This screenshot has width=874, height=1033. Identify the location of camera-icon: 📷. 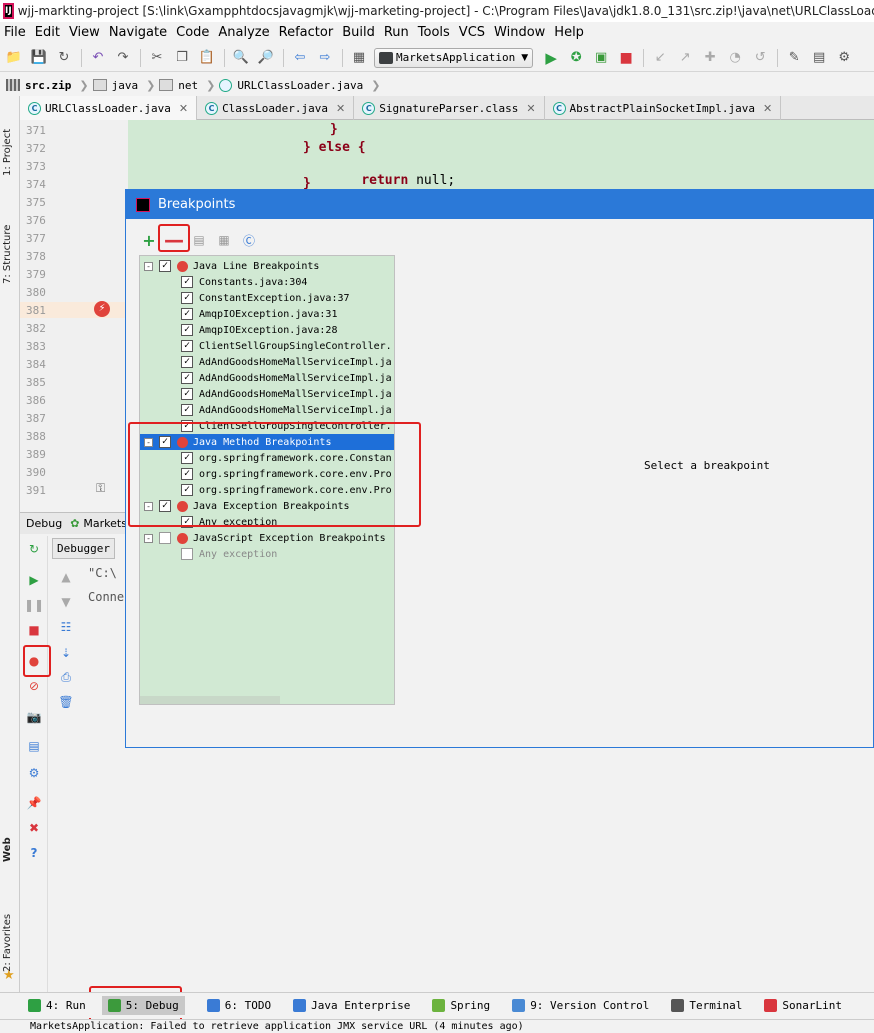
(34, 717).